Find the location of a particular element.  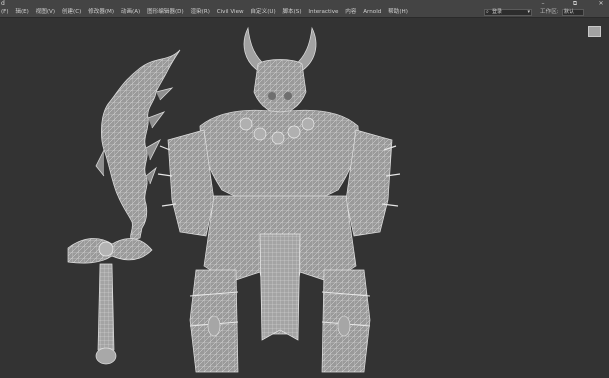

menu-arnold: Arnold is located at coordinates (372, 12).